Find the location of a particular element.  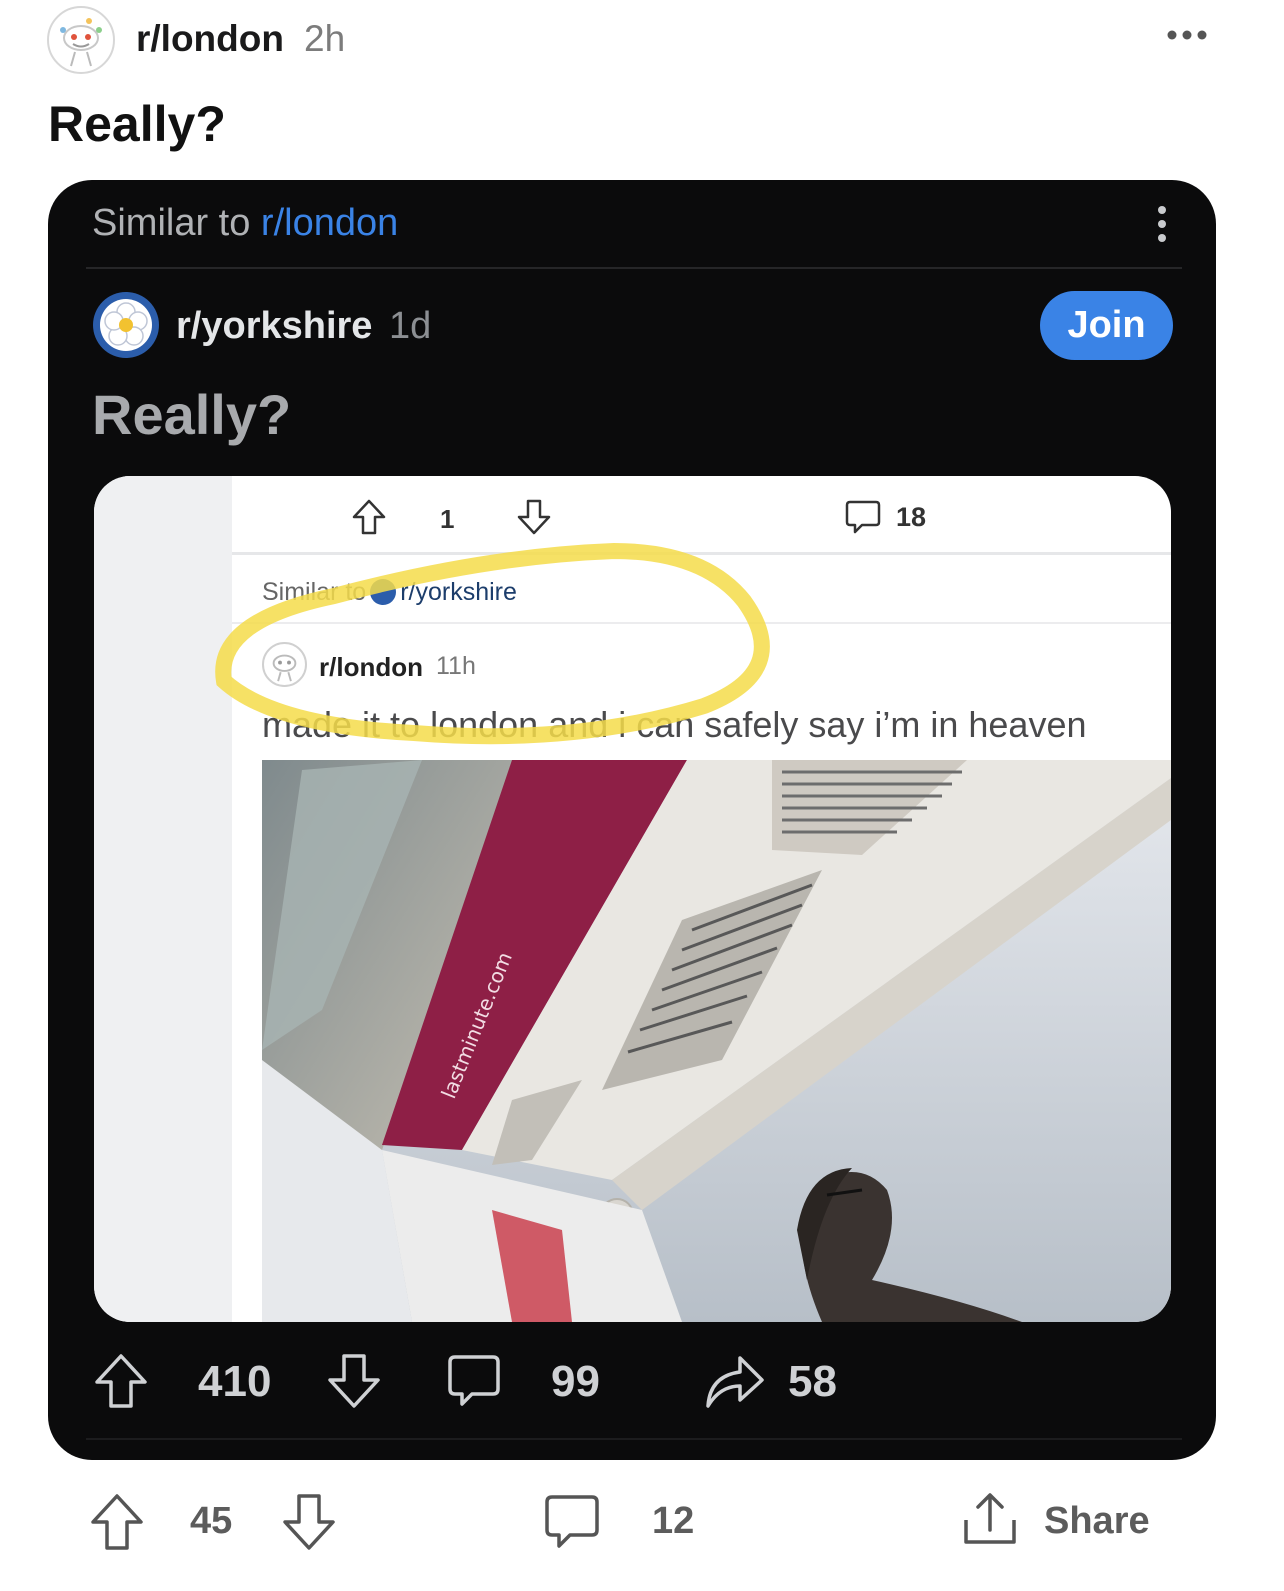

yorkshire-rose-icon is located at coordinates (126, 325).